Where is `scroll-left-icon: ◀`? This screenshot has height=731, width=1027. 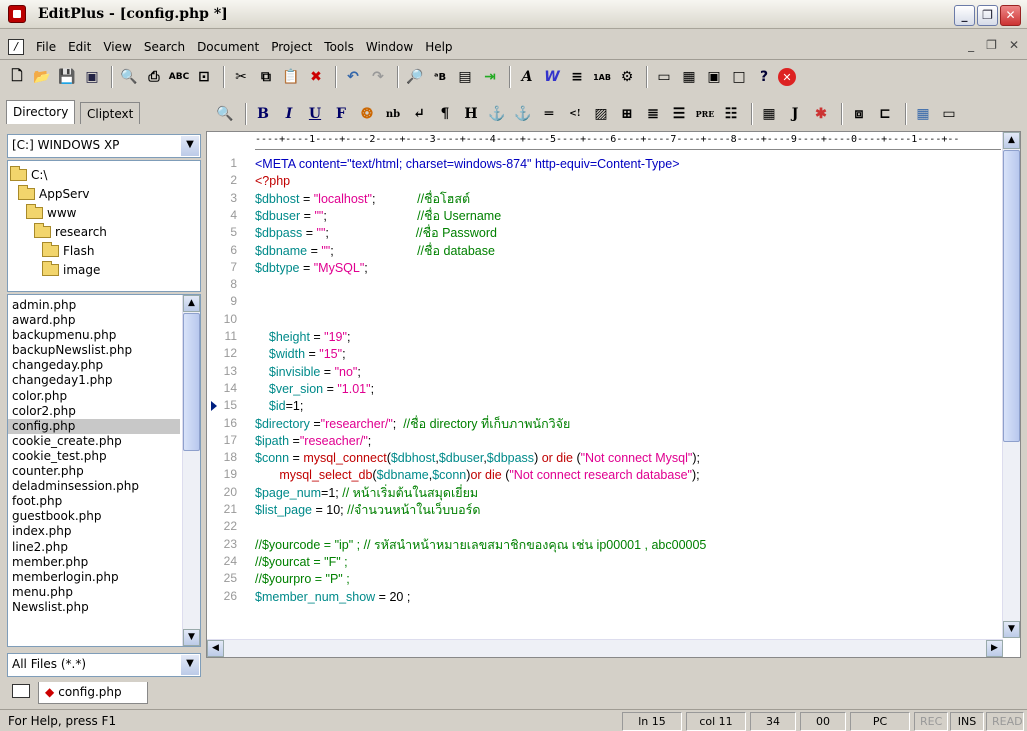
scroll-left-icon: ◀ is located at coordinates (215, 648).